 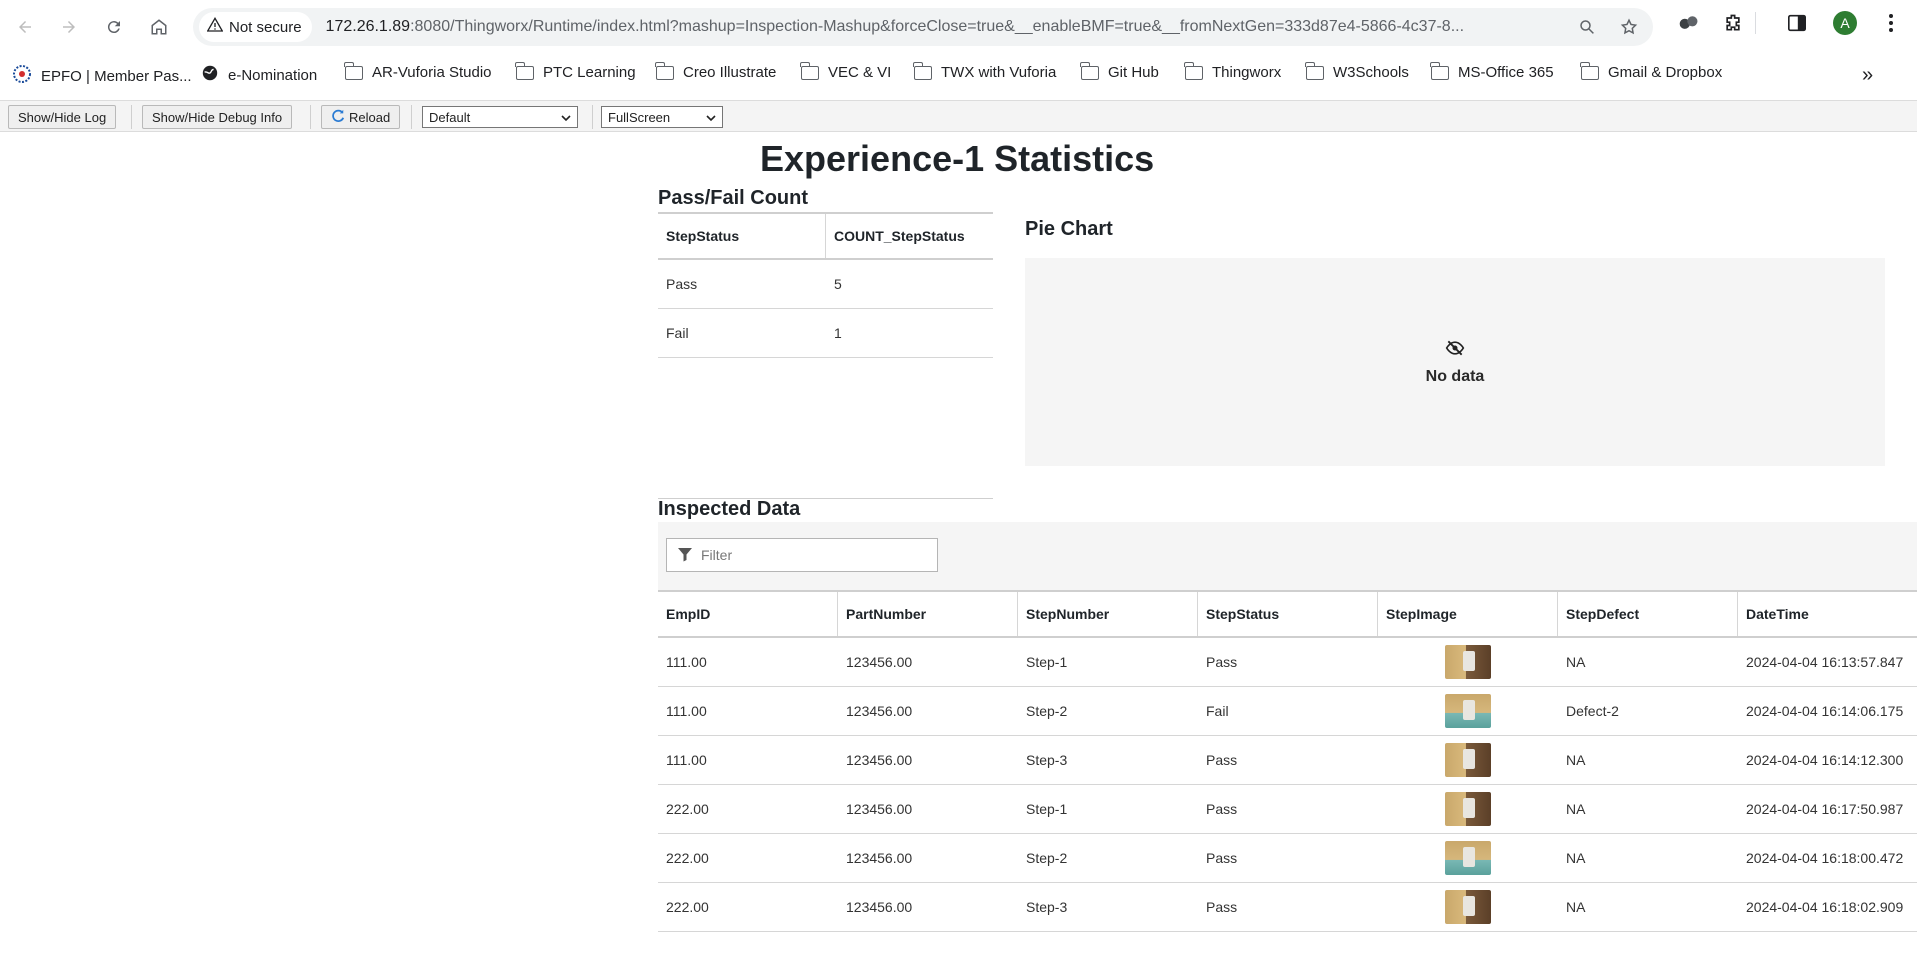 I want to click on datetime-cell: 2024-04-04 16:18:02.909, so click(x=1825, y=907).